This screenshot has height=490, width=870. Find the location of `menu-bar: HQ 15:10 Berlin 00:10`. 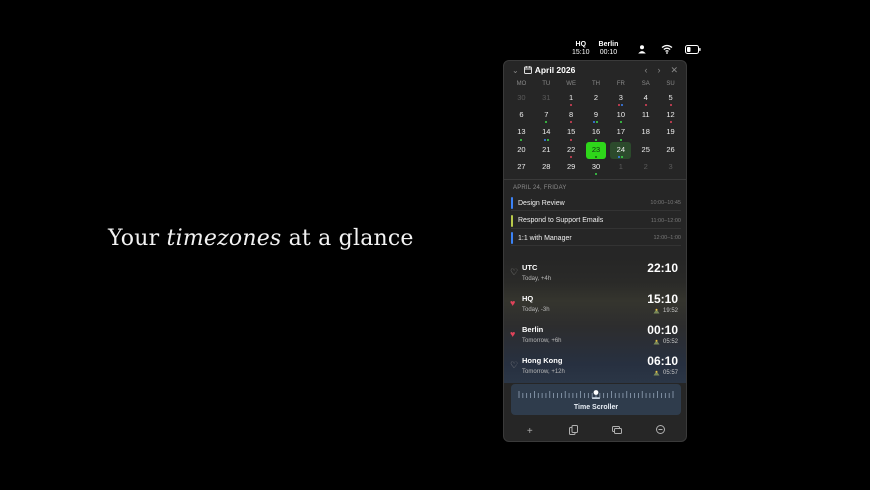

menu-bar: HQ 15:10 Berlin 00:10 is located at coordinates (636, 49).